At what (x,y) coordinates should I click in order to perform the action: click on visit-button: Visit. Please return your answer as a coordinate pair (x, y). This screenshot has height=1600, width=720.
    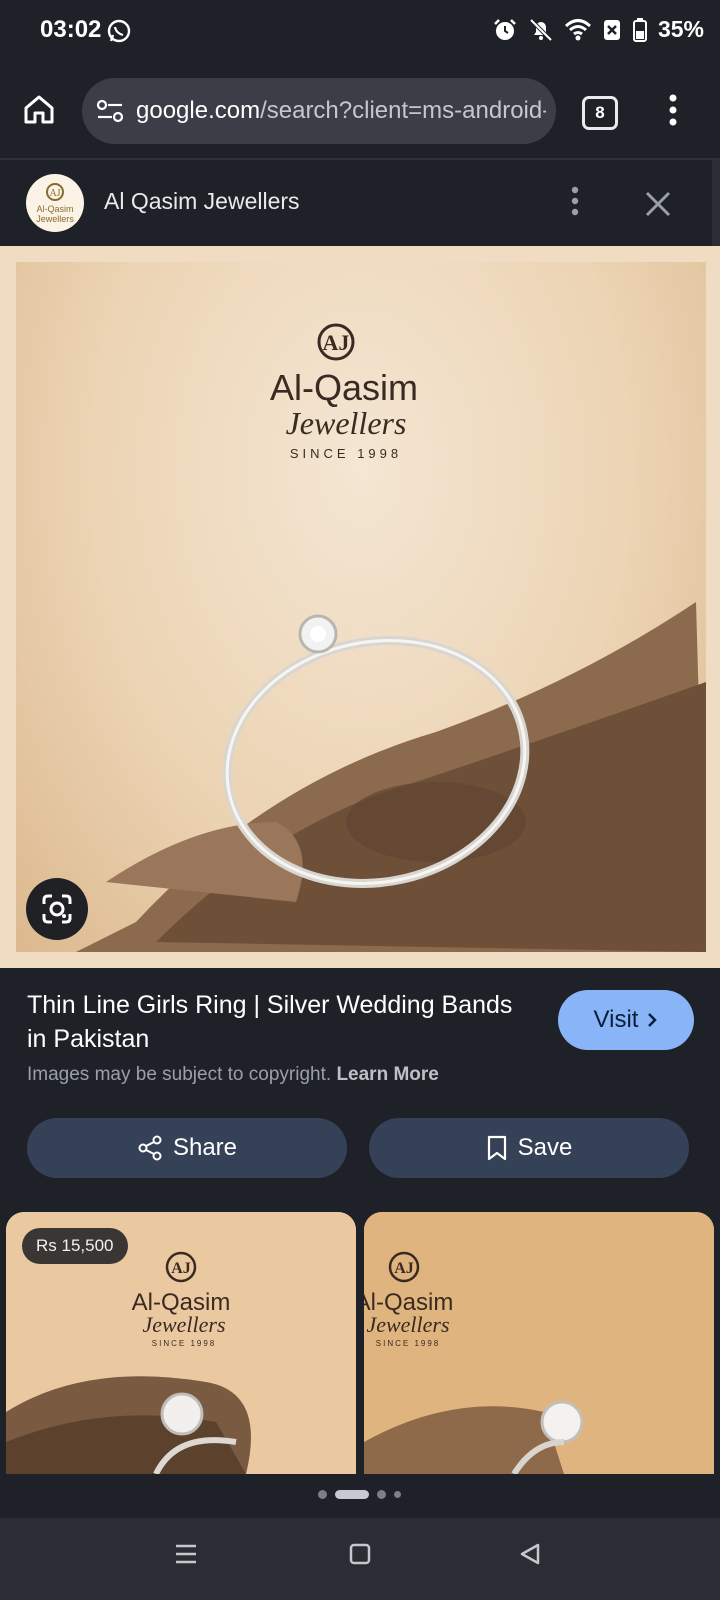
    Looking at the image, I should click on (626, 1020).